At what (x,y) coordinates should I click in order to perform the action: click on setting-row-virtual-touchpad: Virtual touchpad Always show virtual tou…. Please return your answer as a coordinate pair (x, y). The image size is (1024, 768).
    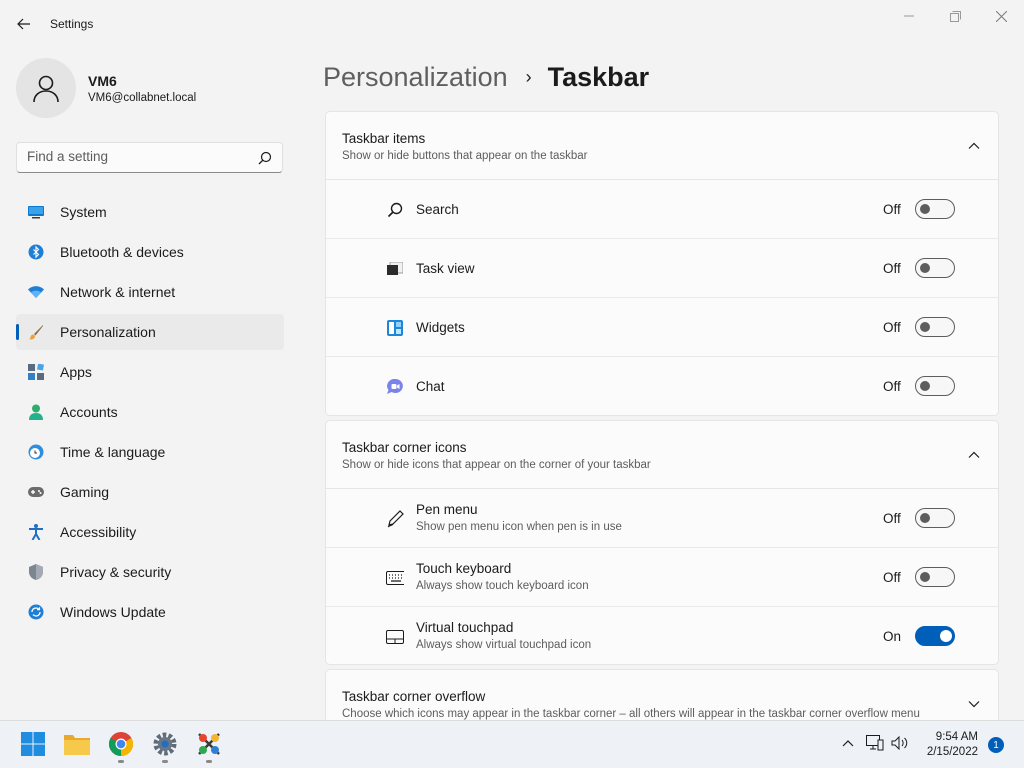
    Looking at the image, I should click on (662, 635).